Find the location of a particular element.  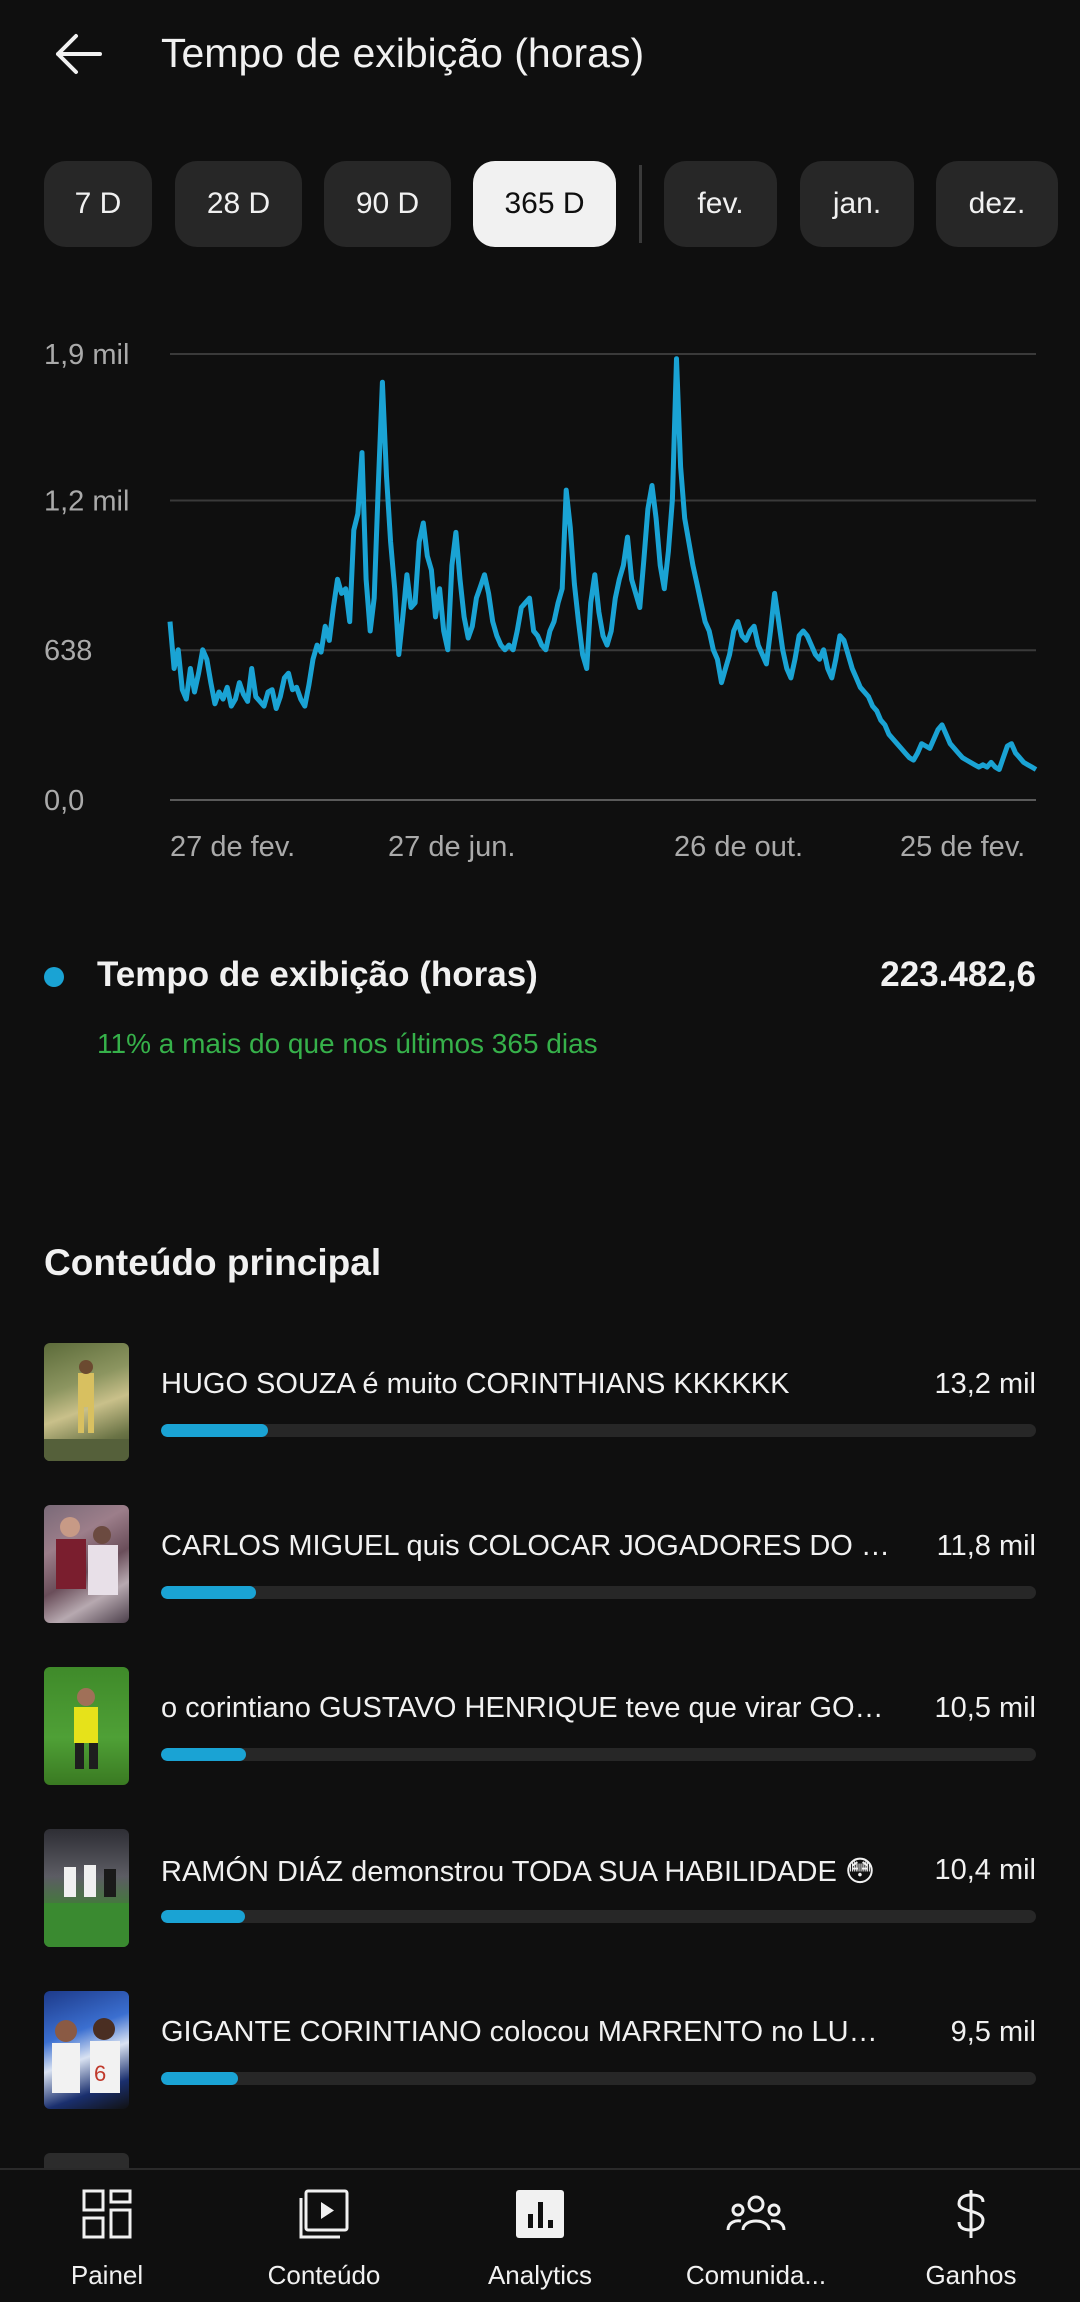

x-tick-label: 27 de fev. is located at coordinates (232, 847).